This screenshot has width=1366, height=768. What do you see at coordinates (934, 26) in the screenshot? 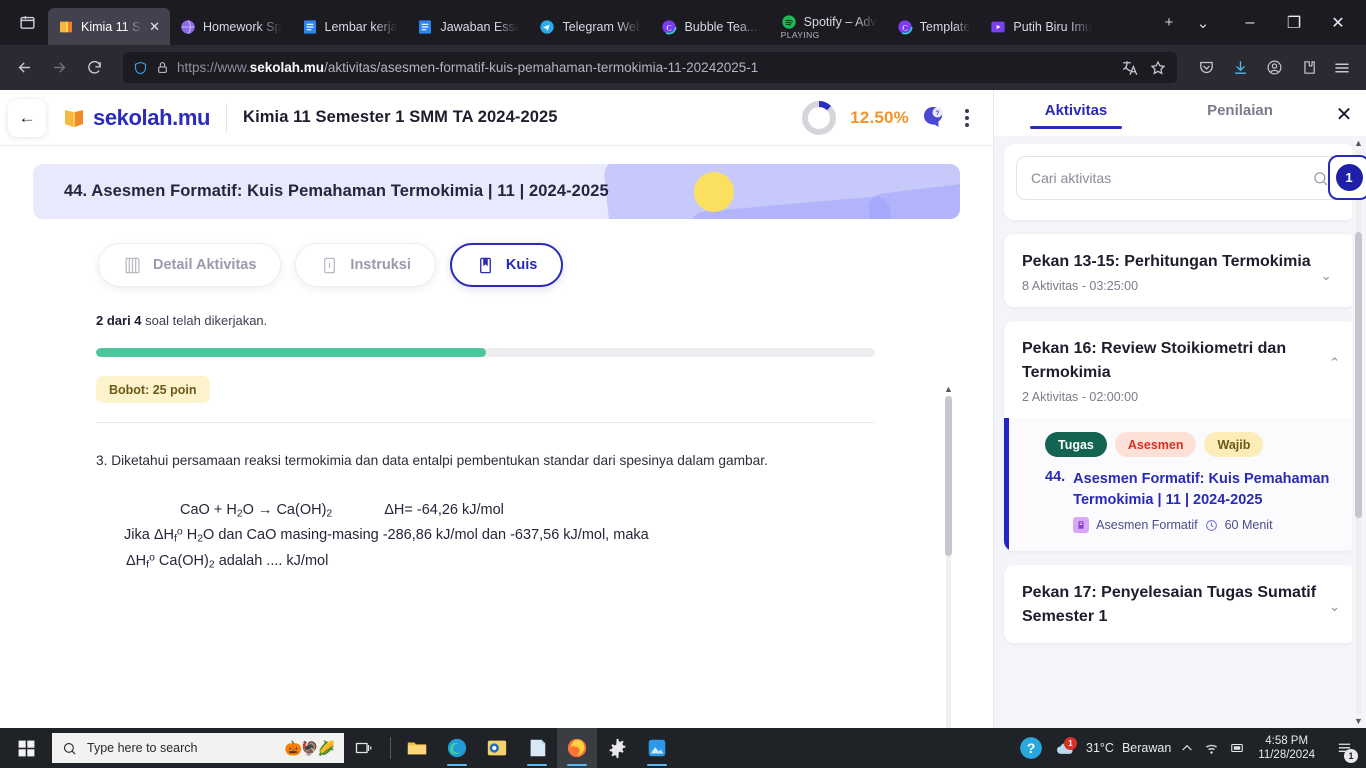
I see `browser-tab-7: C Template` at bounding box center [934, 26].